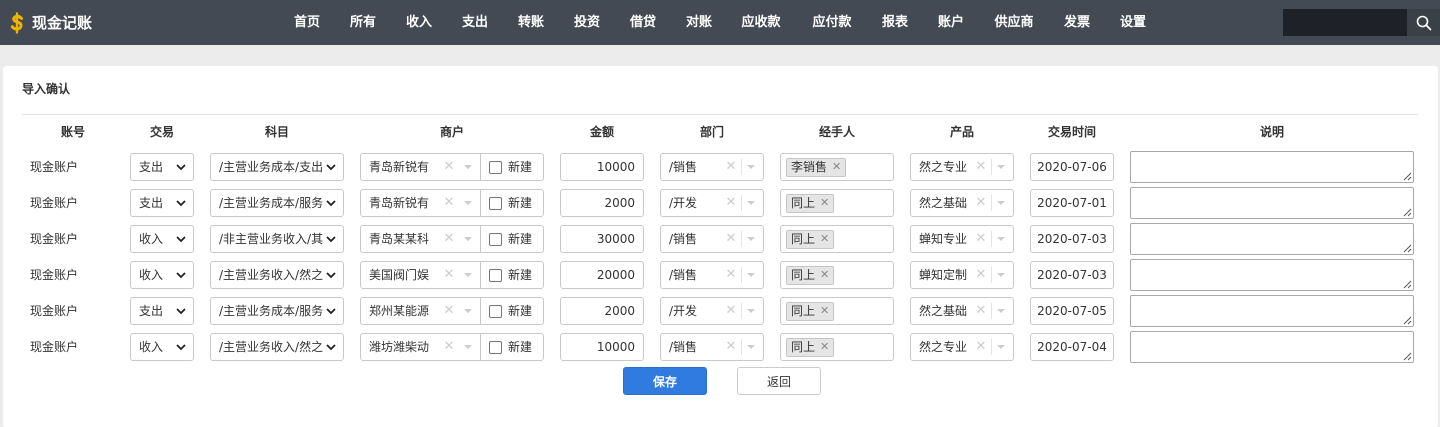 Image resolution: width=1440 pixels, height=427 pixels. I want to click on date-input: 2020-07-05, so click(1072, 311).